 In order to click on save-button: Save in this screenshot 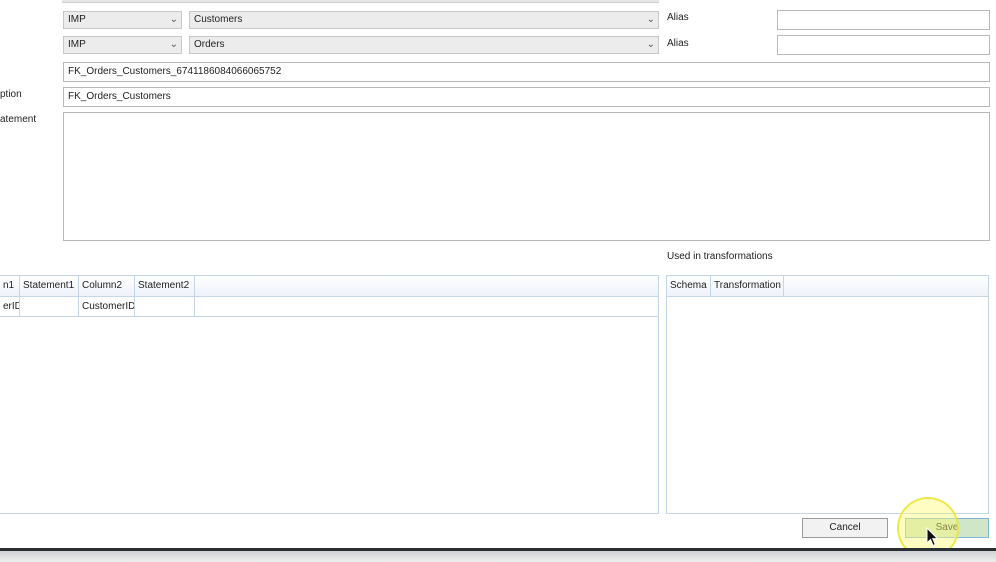, I will do `click(947, 528)`.